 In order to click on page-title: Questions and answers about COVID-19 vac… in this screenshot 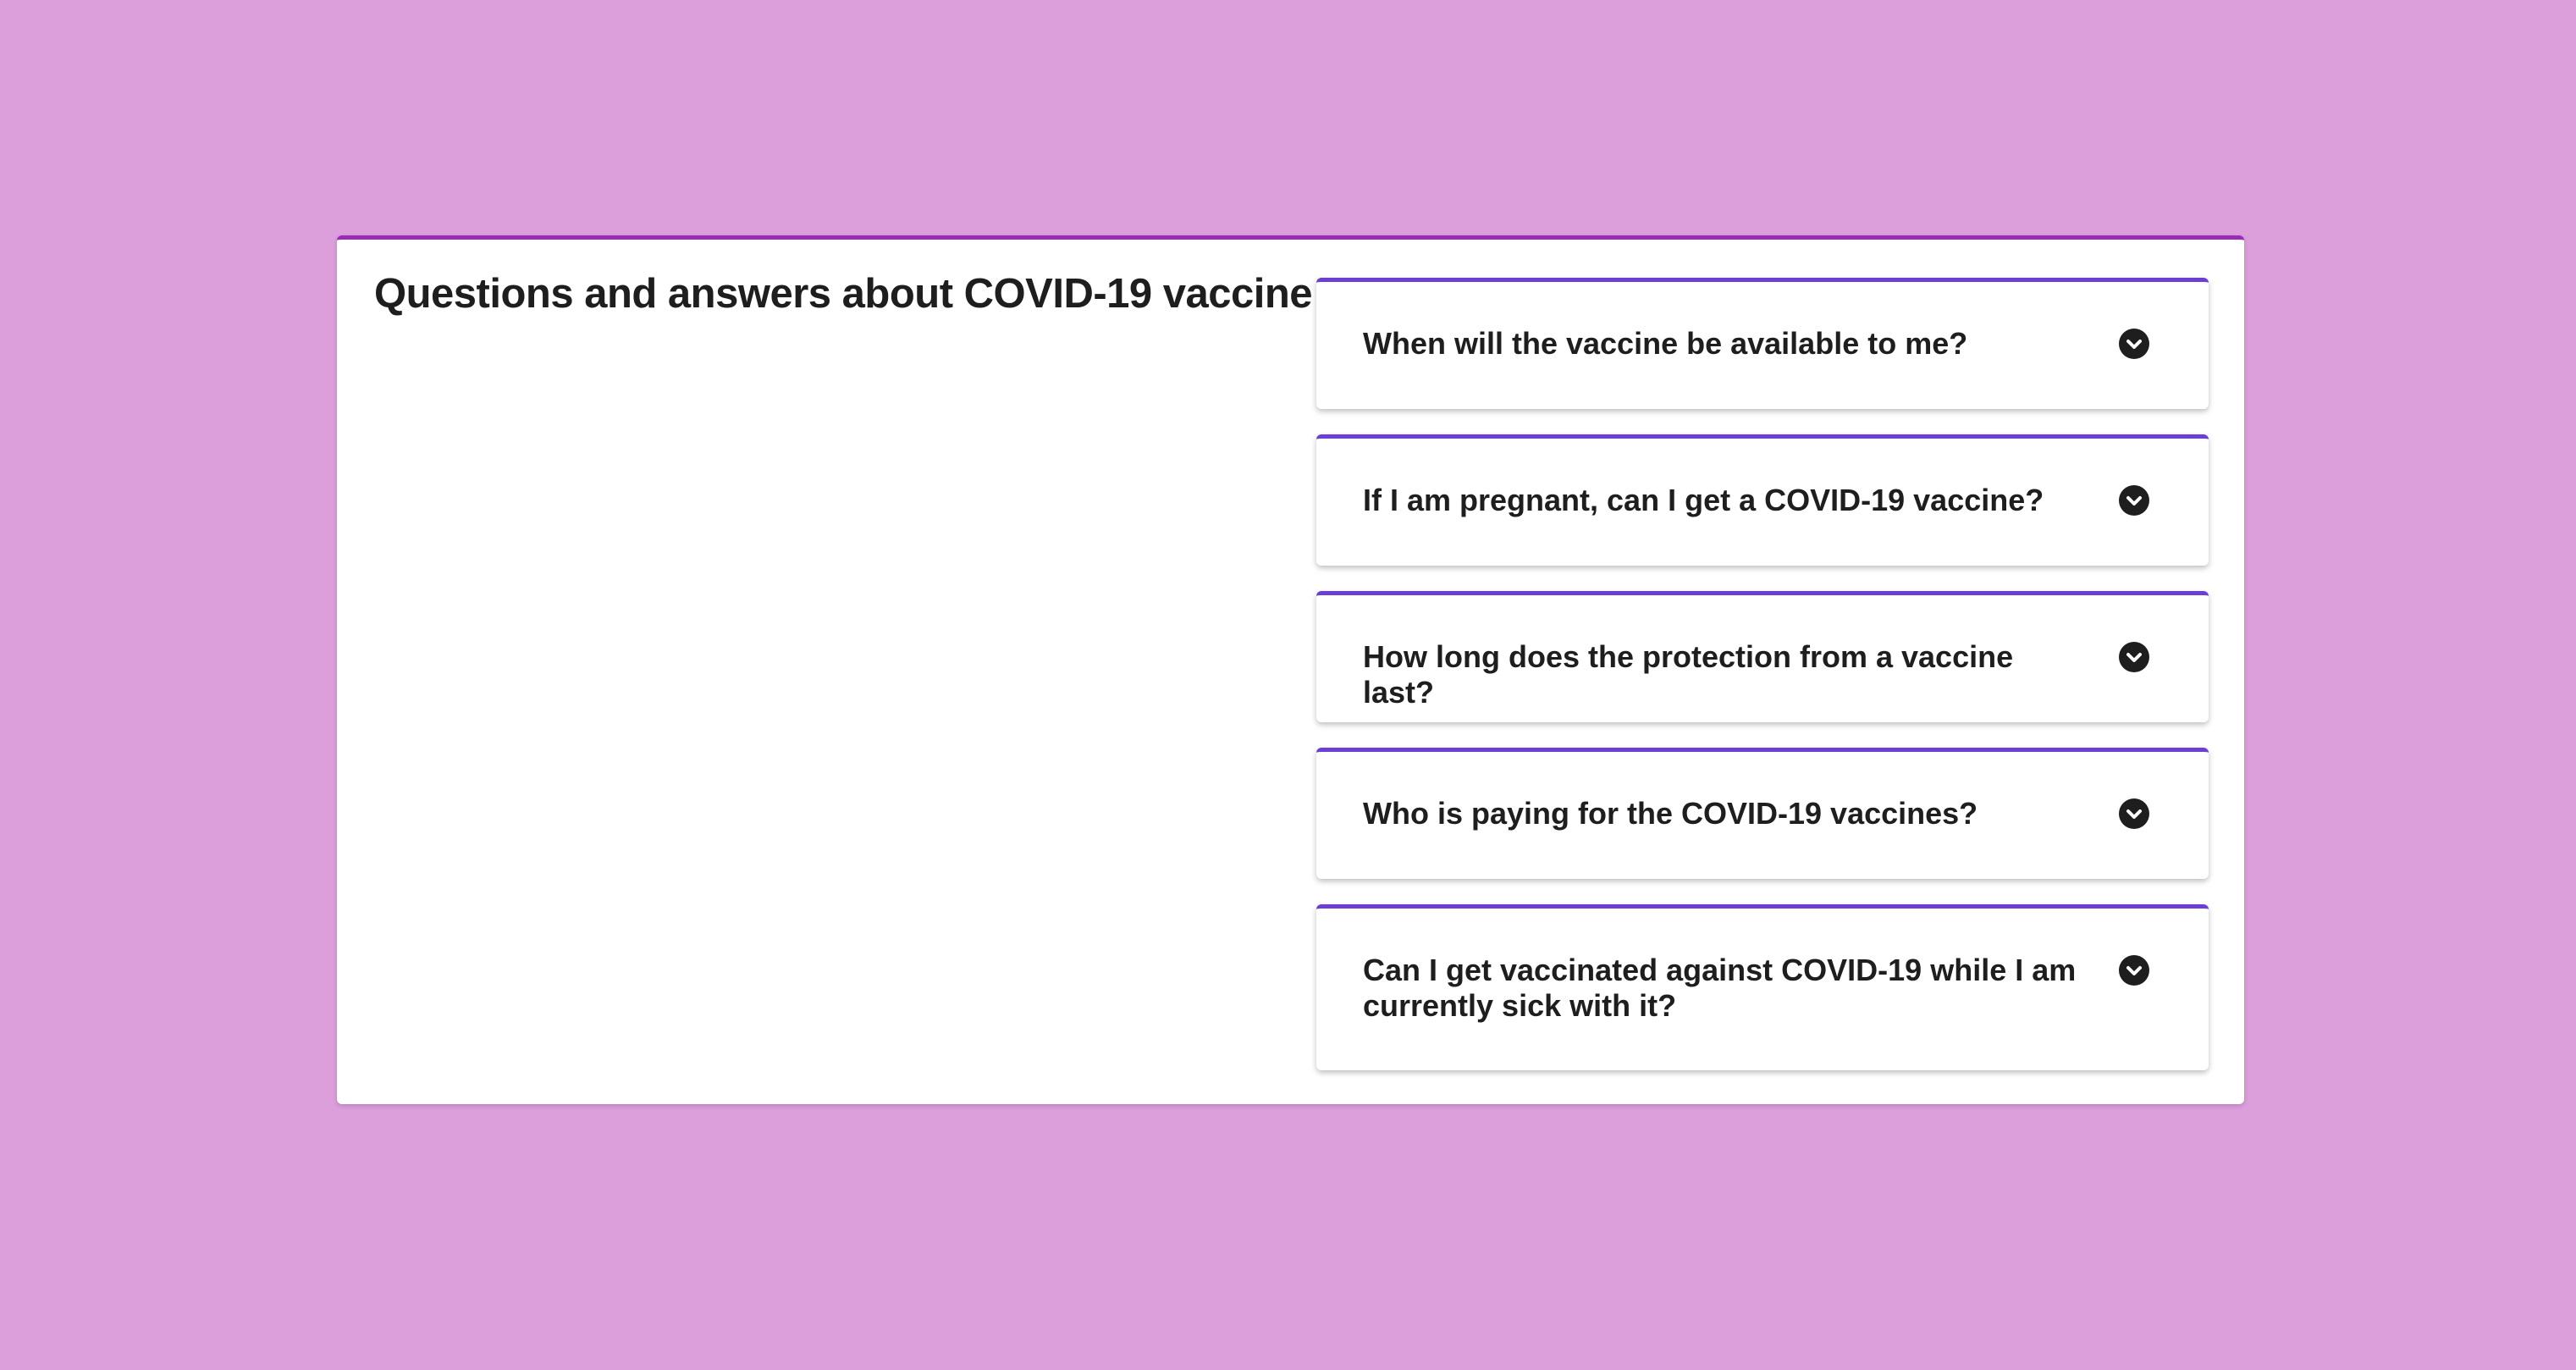, I will do `click(844, 294)`.